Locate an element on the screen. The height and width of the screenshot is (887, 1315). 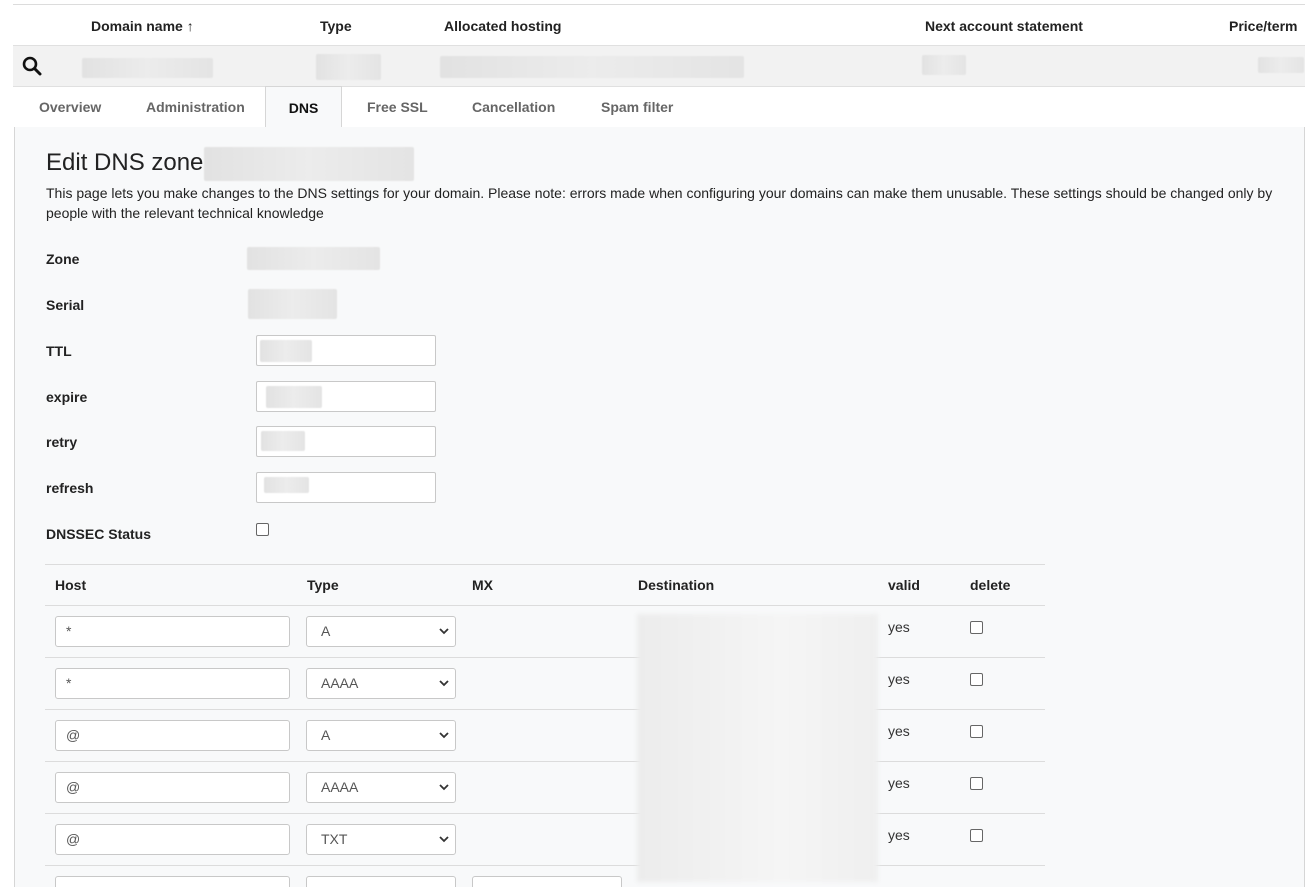
table-row: * AAAA yes is located at coordinates (545, 684).